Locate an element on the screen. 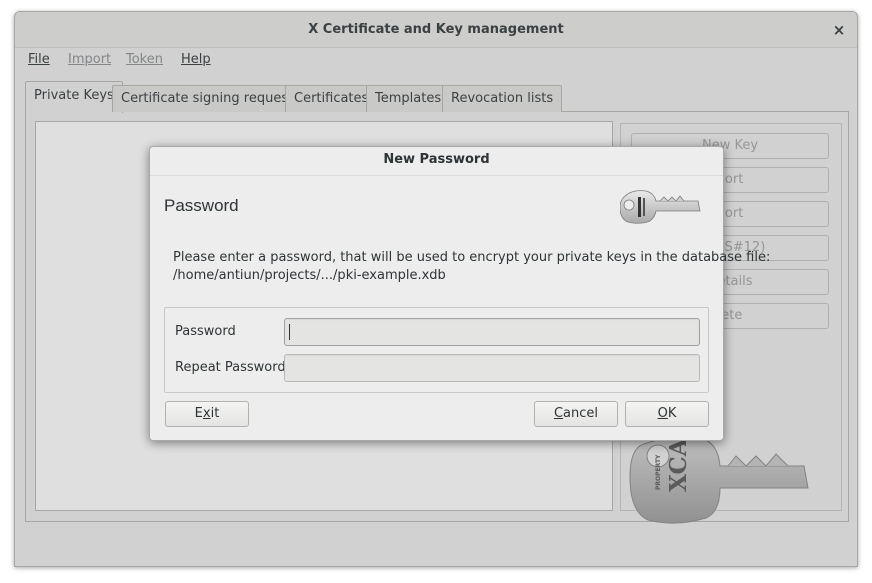 This screenshot has width=872, height=583. ok-button: OK is located at coordinates (667, 414).